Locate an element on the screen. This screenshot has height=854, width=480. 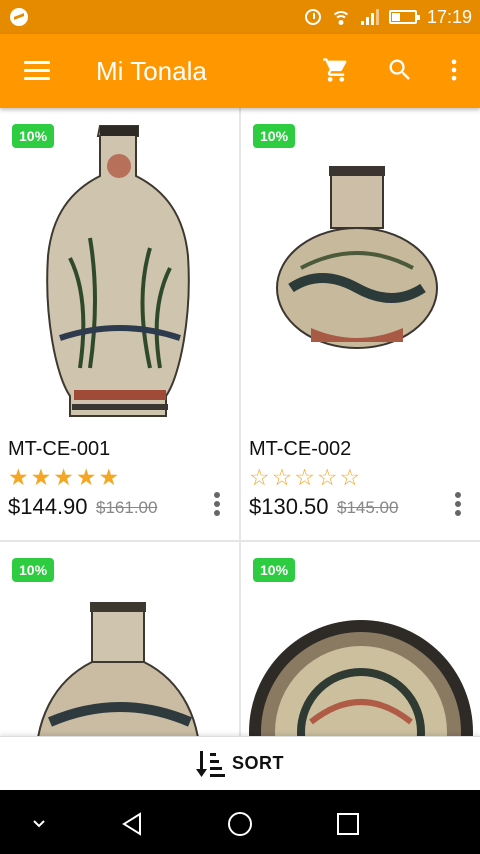
status-bar: 17:19 is located at coordinates (240, 17).